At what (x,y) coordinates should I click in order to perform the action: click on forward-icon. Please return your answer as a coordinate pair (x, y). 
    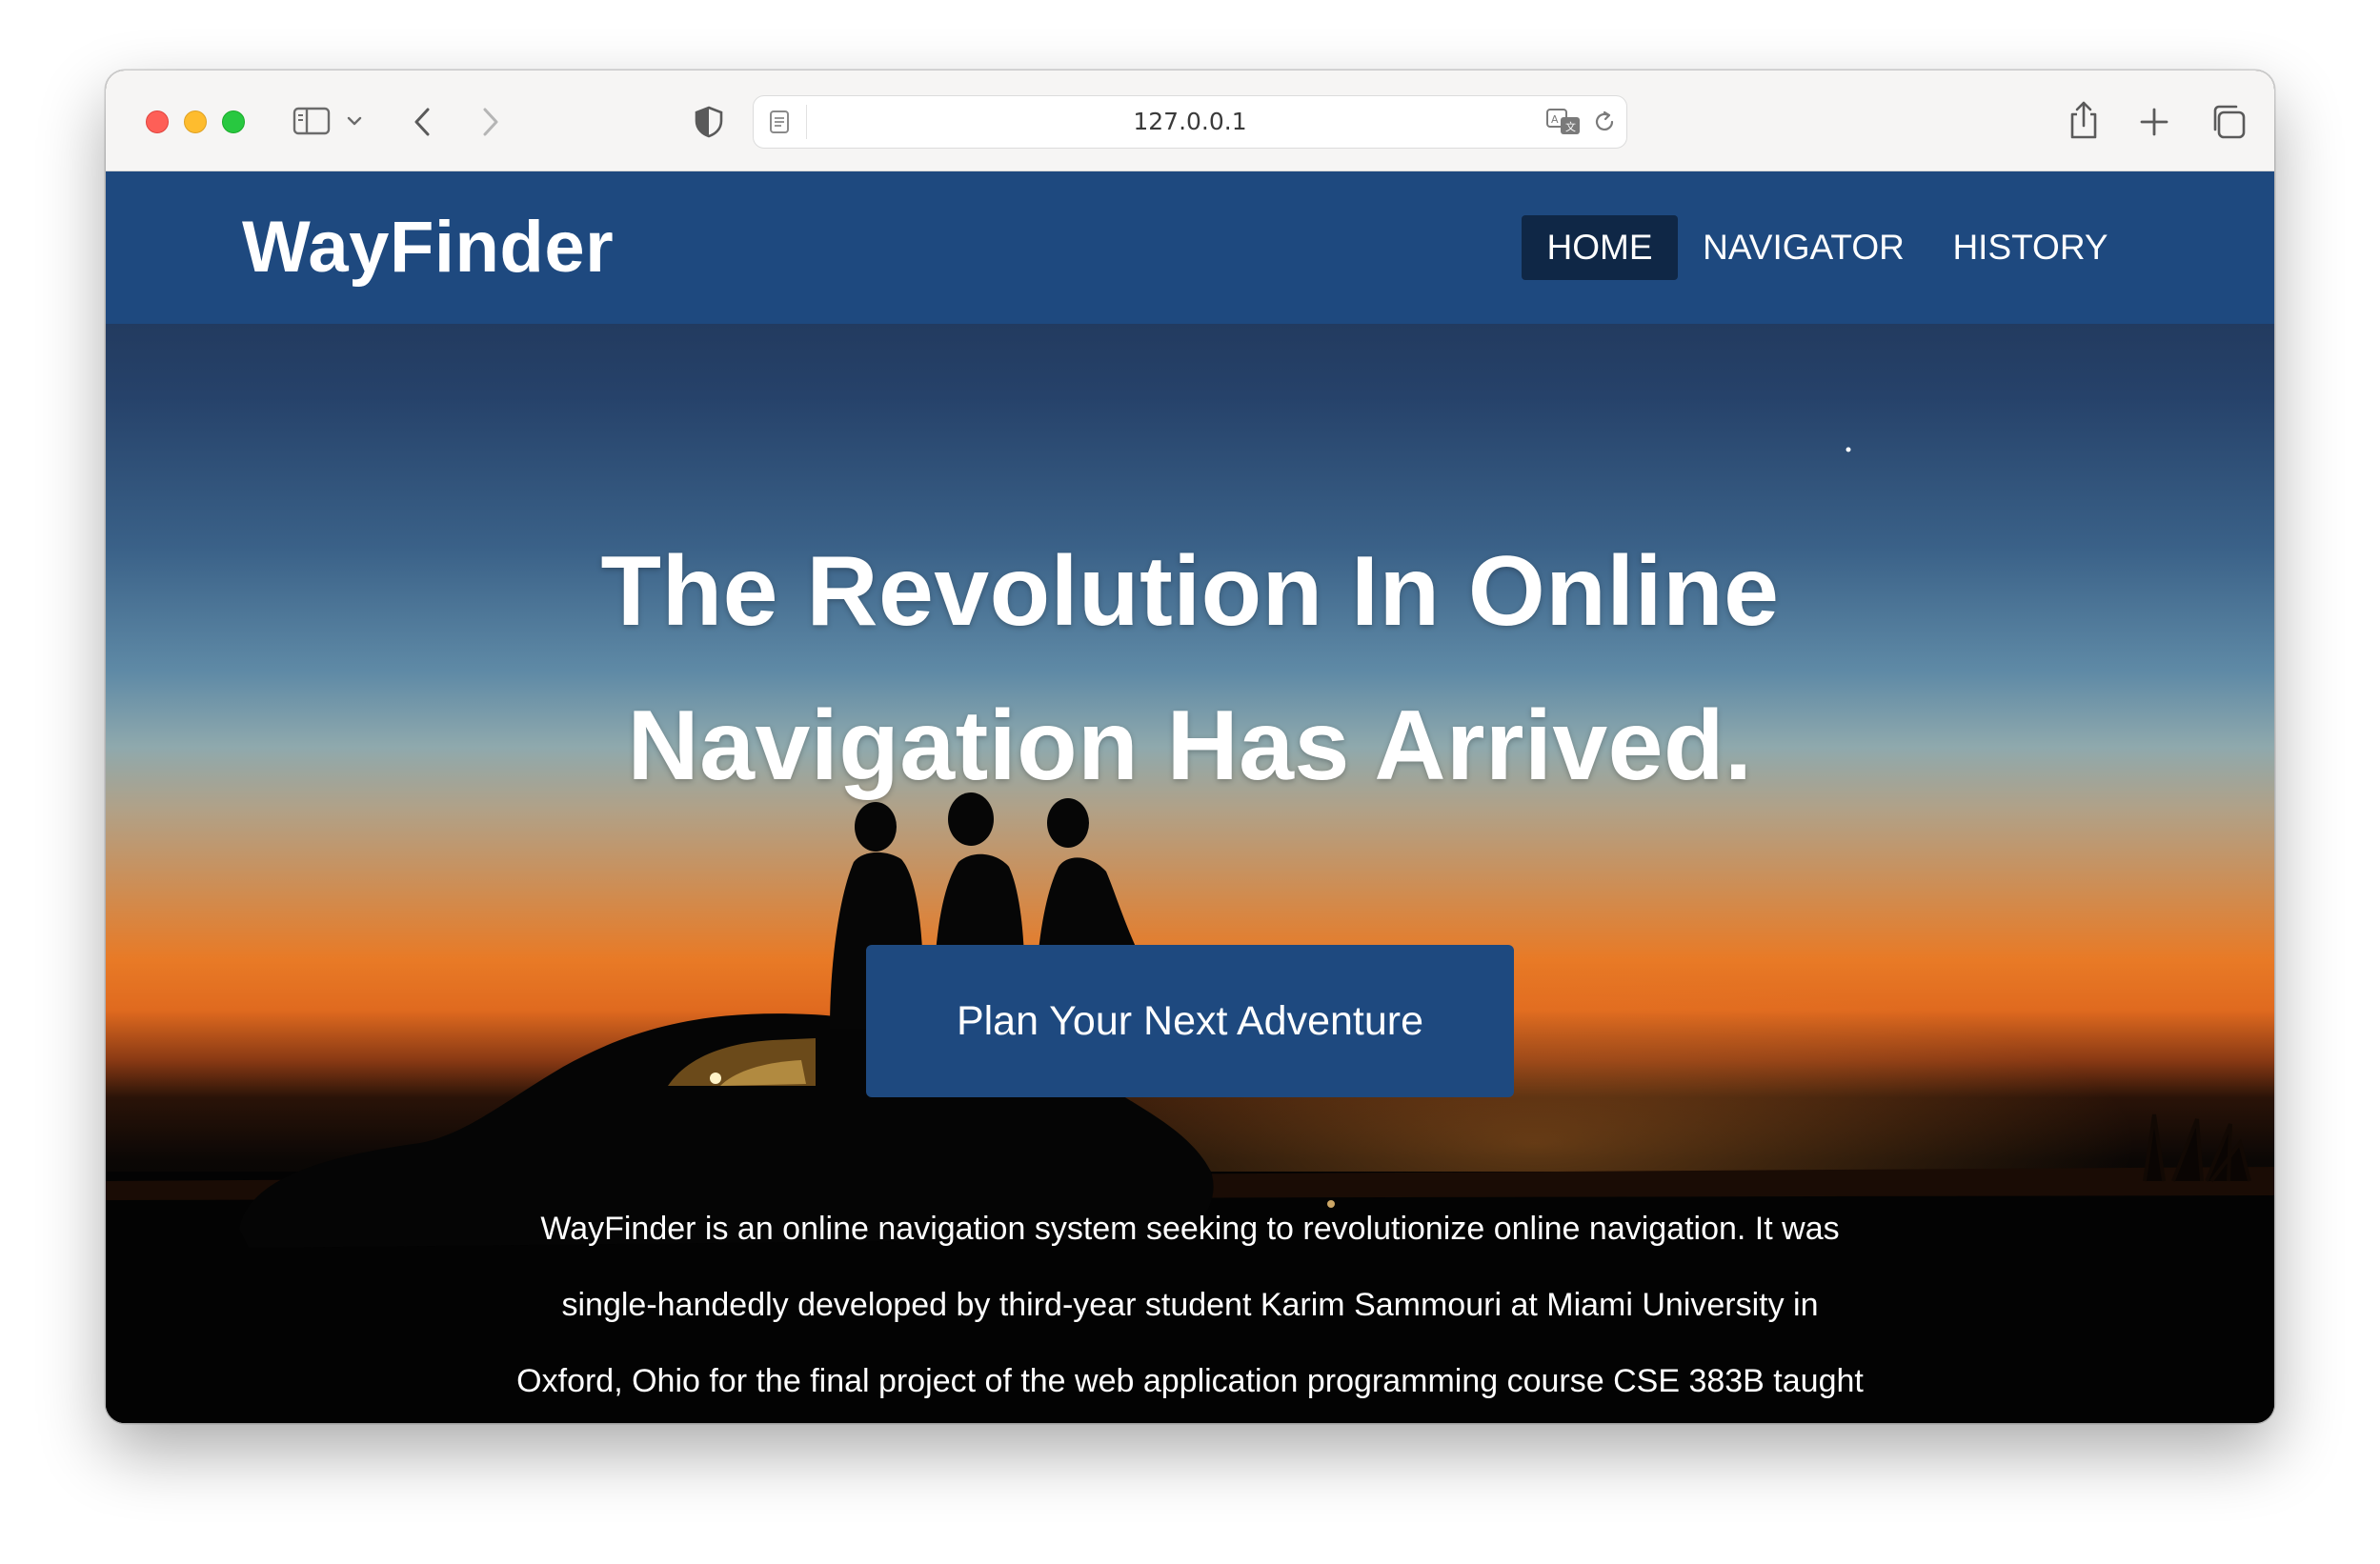
    Looking at the image, I should click on (491, 122).